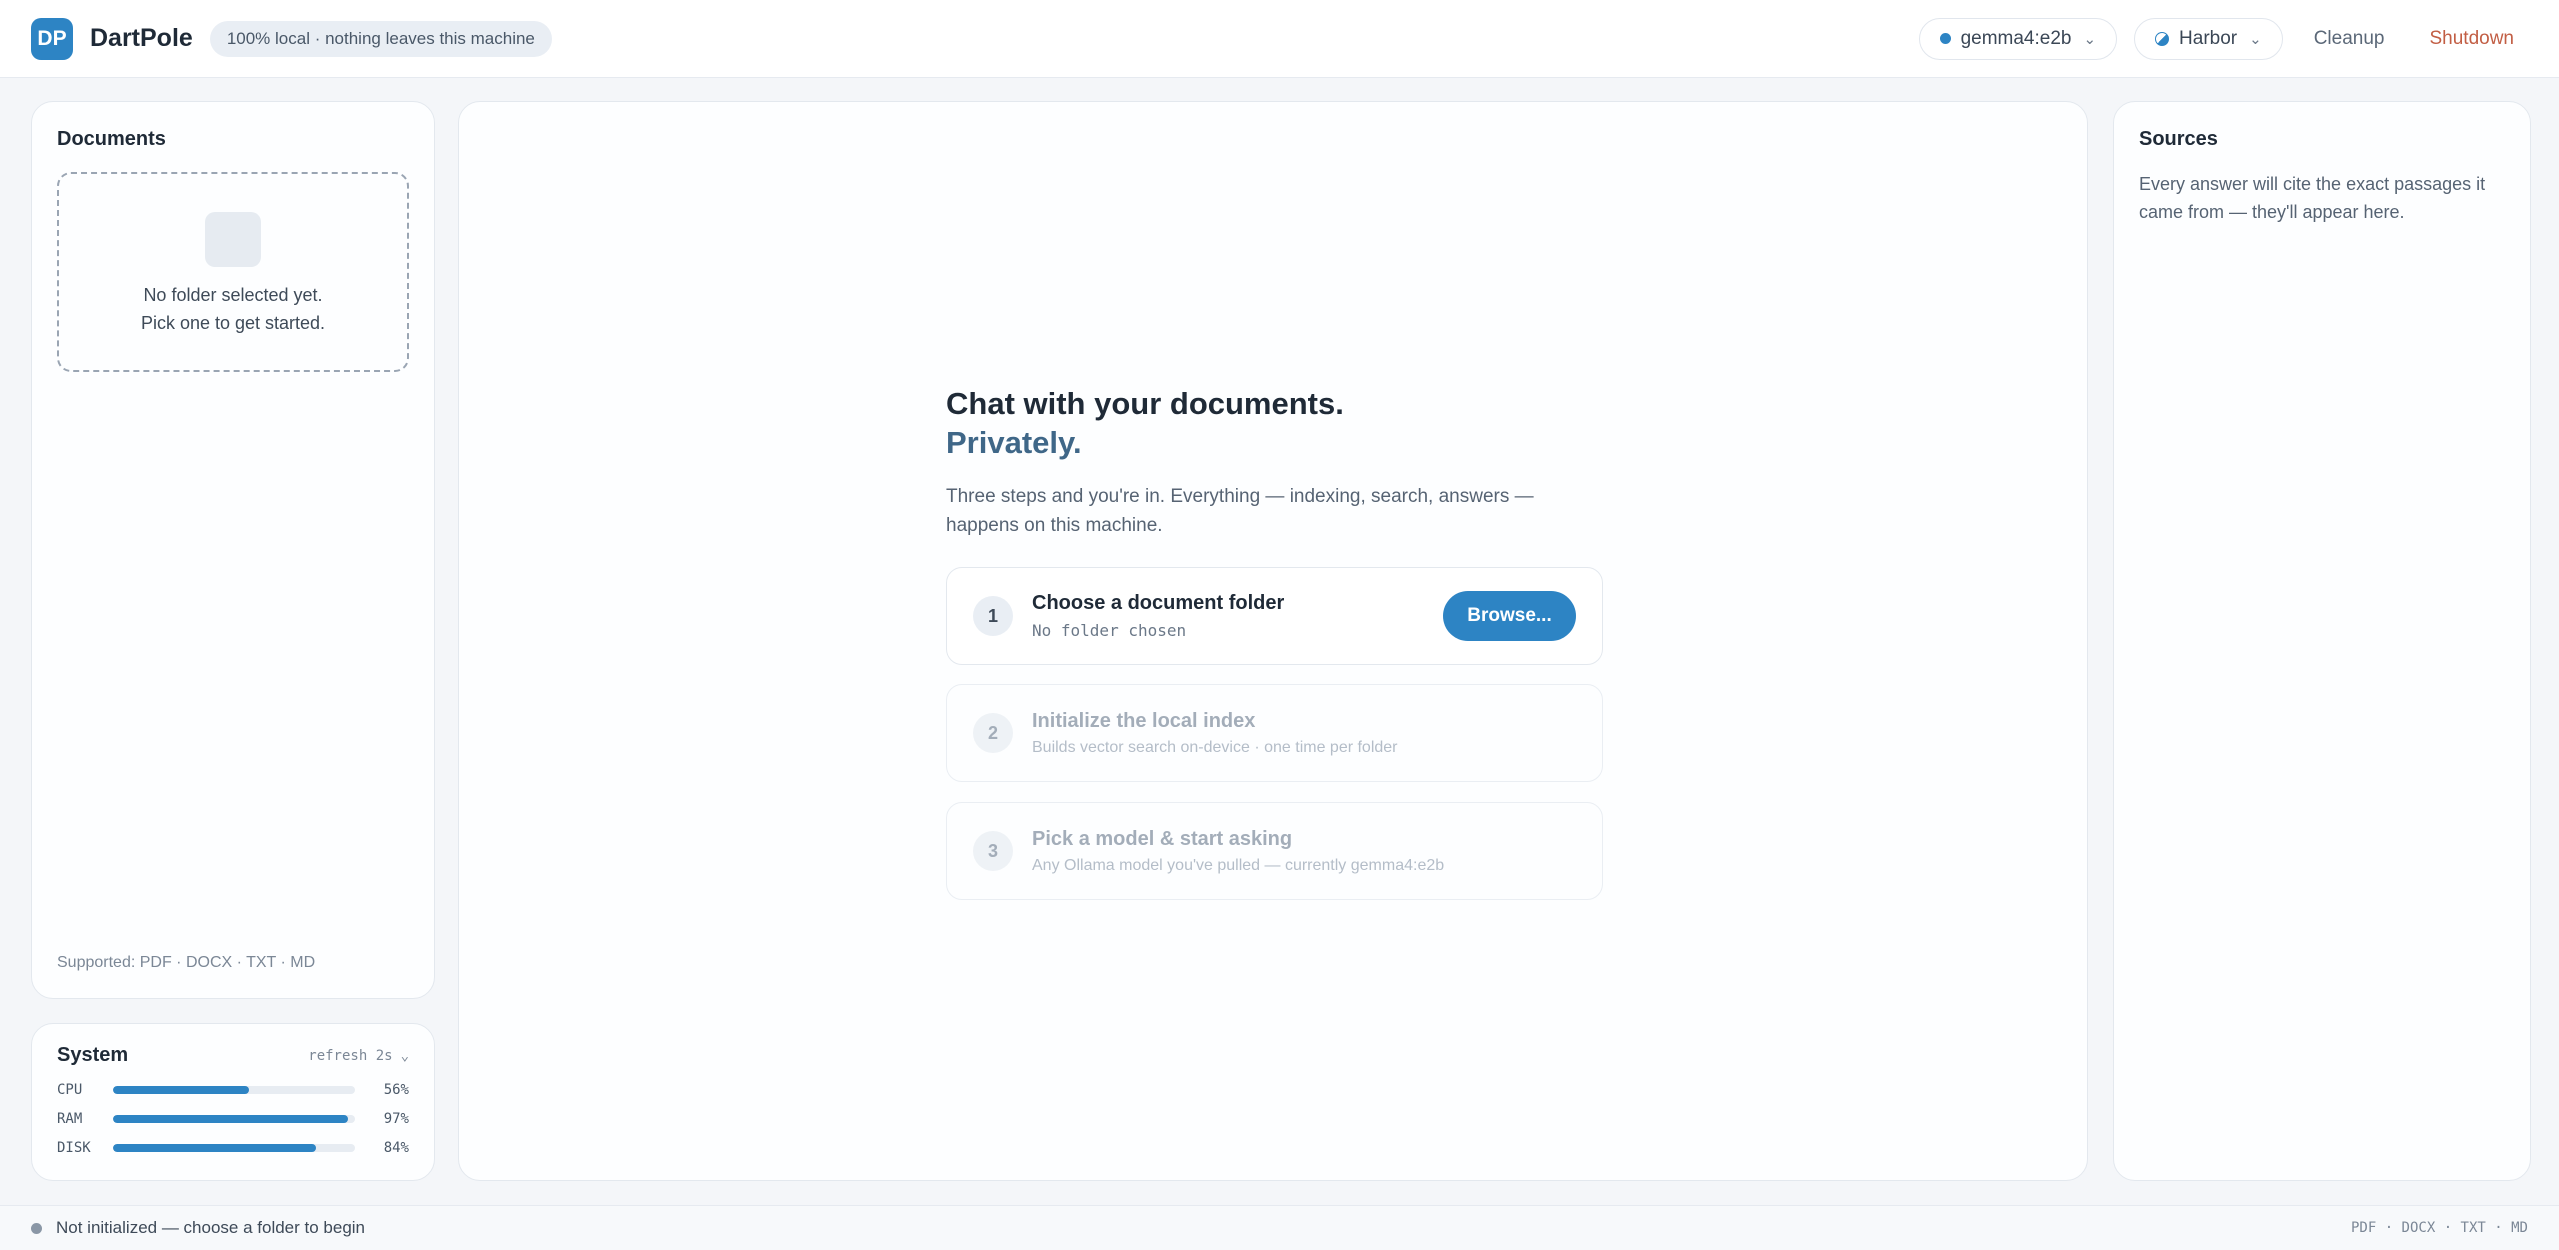 The image size is (2559, 1250). Describe the element at coordinates (396, 1118) in the screenshot. I see `metric-value: 97%` at that location.